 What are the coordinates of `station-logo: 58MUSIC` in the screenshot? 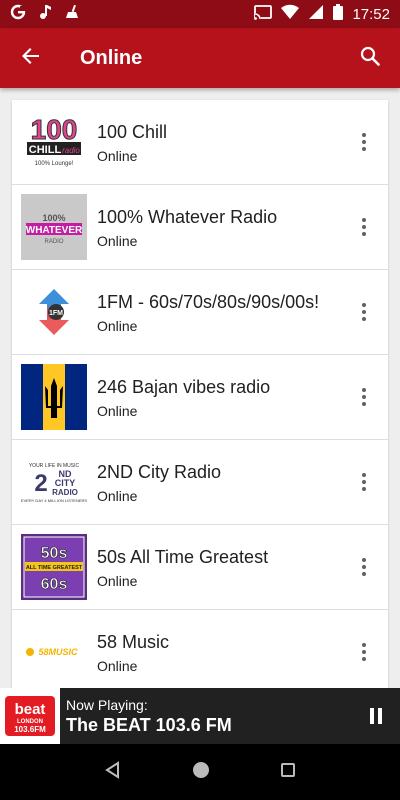 It's located at (54, 652).